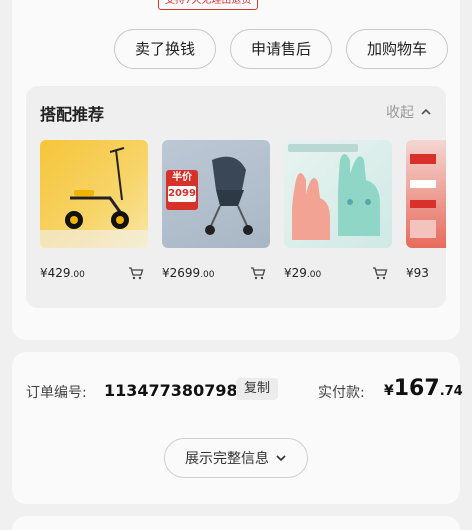 Image resolution: width=472 pixels, height=530 pixels. I want to click on paid-amount: ¥167.74, so click(423, 388).